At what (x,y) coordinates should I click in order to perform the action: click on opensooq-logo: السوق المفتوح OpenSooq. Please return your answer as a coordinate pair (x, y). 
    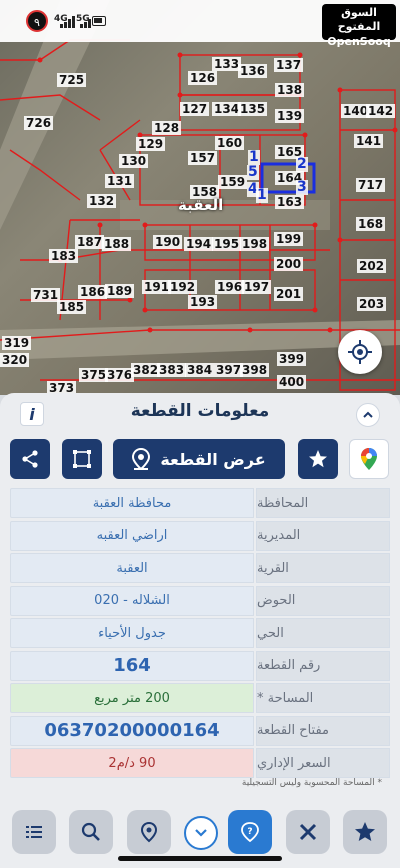
    Looking at the image, I should click on (359, 26).